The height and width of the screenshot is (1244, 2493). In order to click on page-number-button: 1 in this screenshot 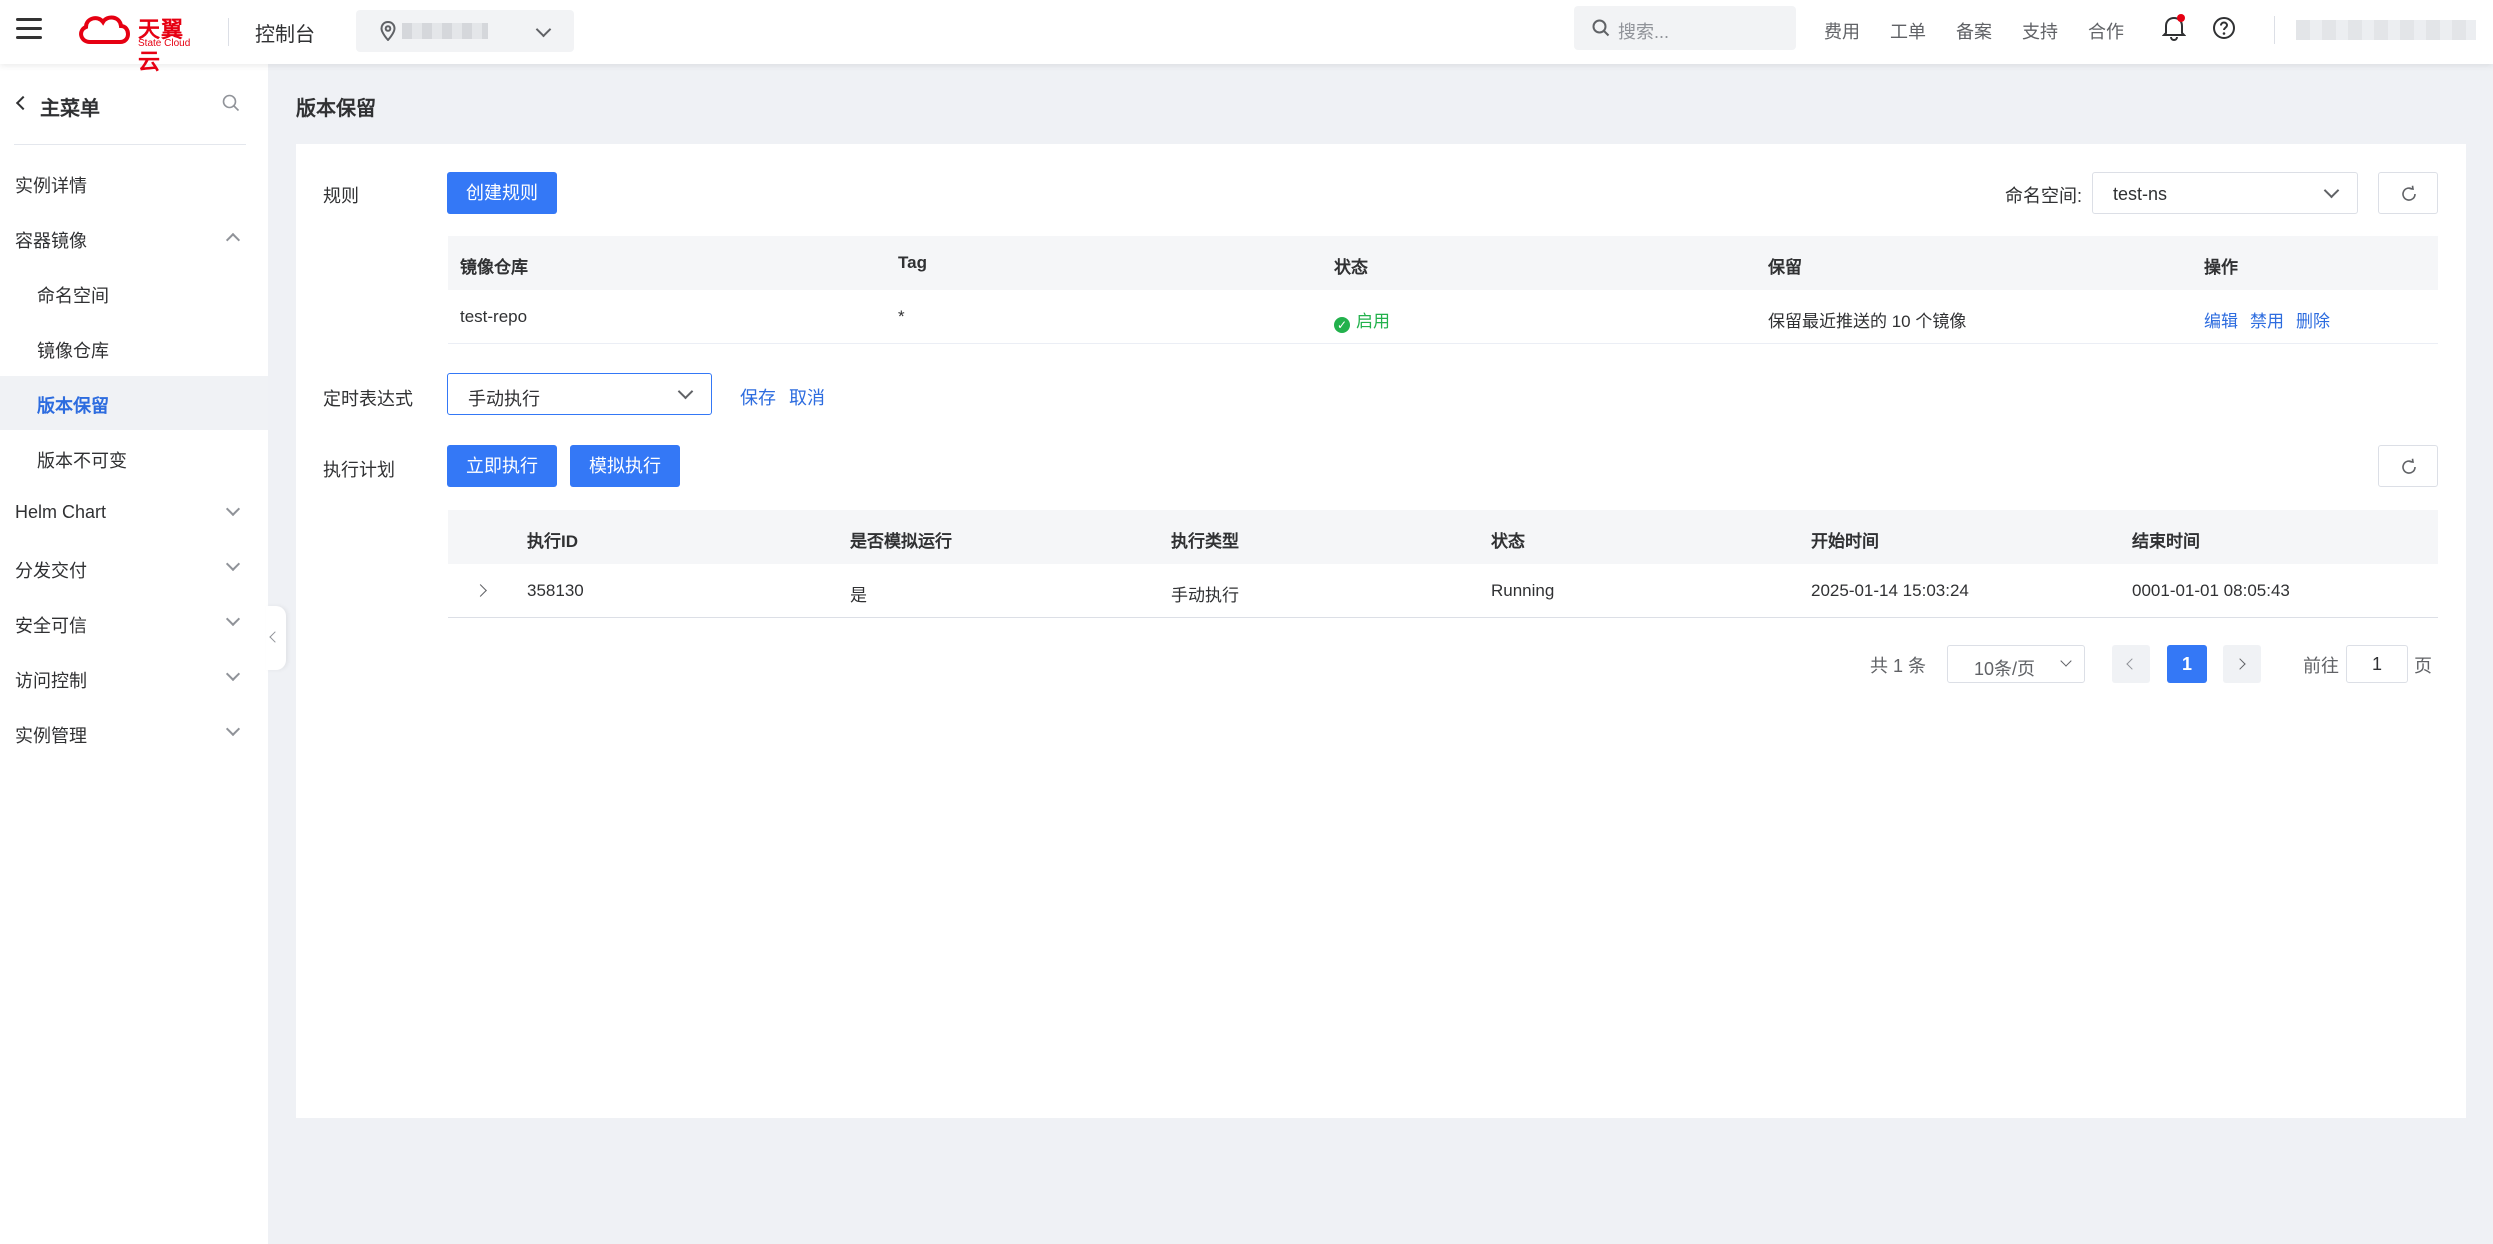, I will do `click(2187, 664)`.